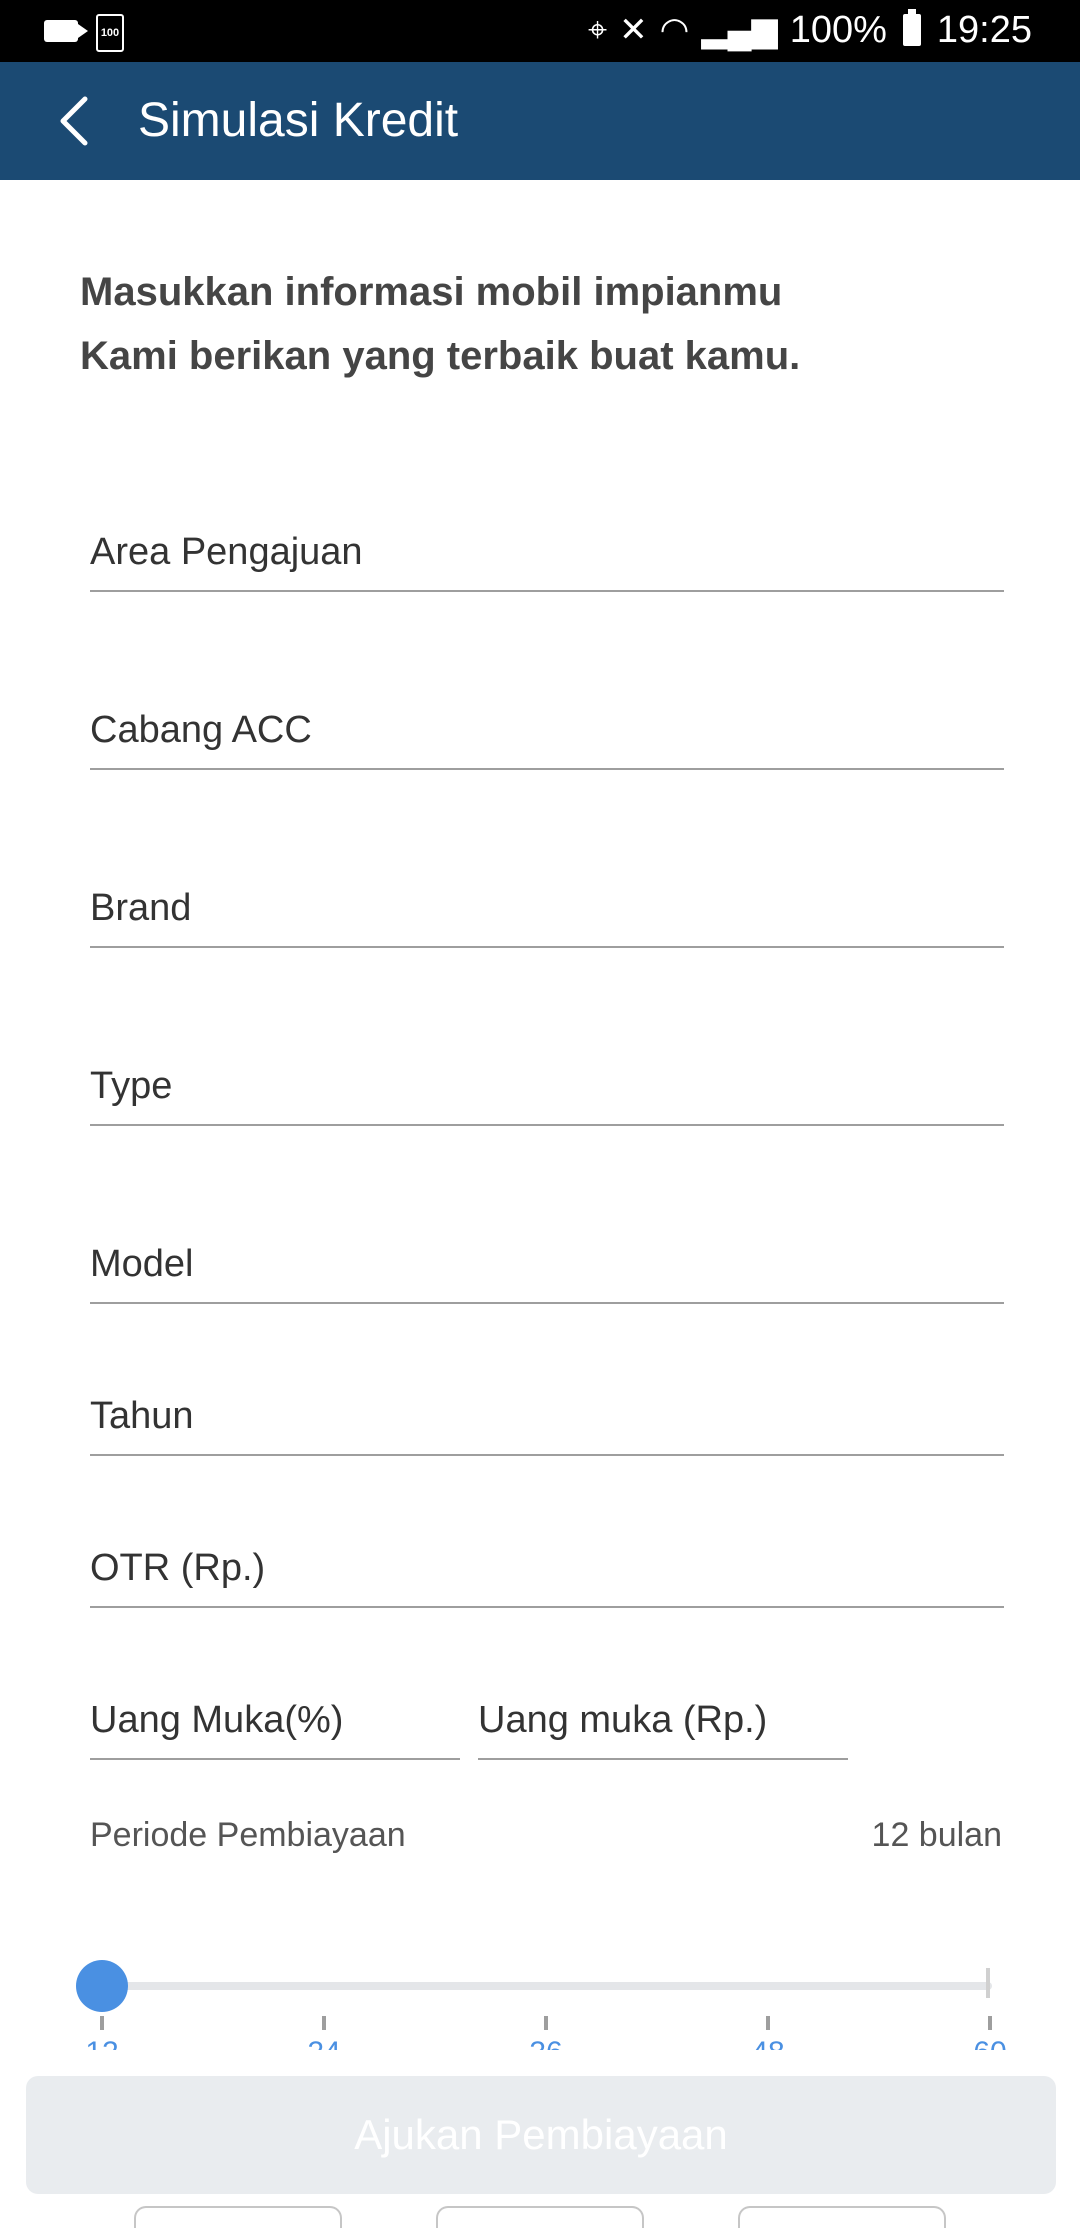 This screenshot has height=2228, width=1080. What do you see at coordinates (546, 2043) in the screenshot?
I see `slider-tick-label: 36` at bounding box center [546, 2043].